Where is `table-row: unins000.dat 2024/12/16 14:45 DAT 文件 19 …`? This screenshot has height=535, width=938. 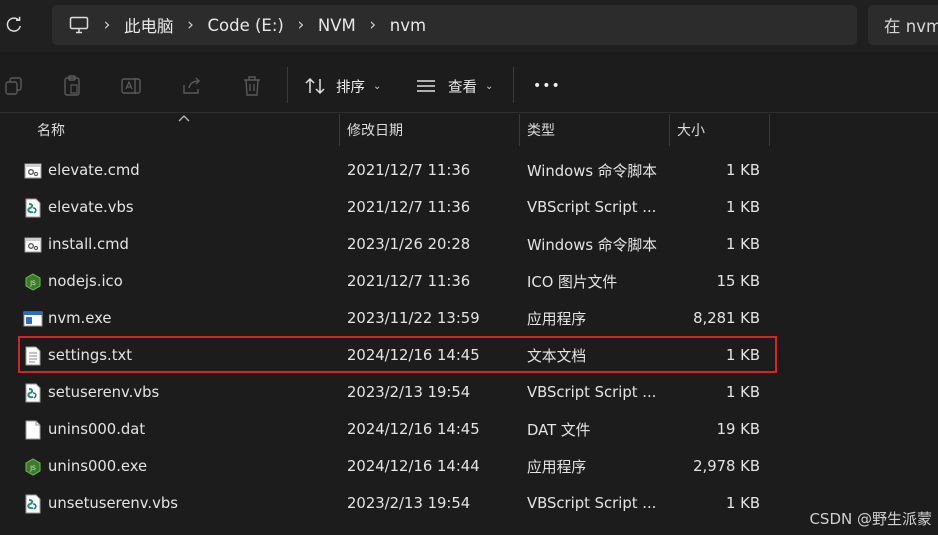
table-row: unins000.dat 2024/12/16 14:45 DAT 文件 19 … is located at coordinates (395, 429).